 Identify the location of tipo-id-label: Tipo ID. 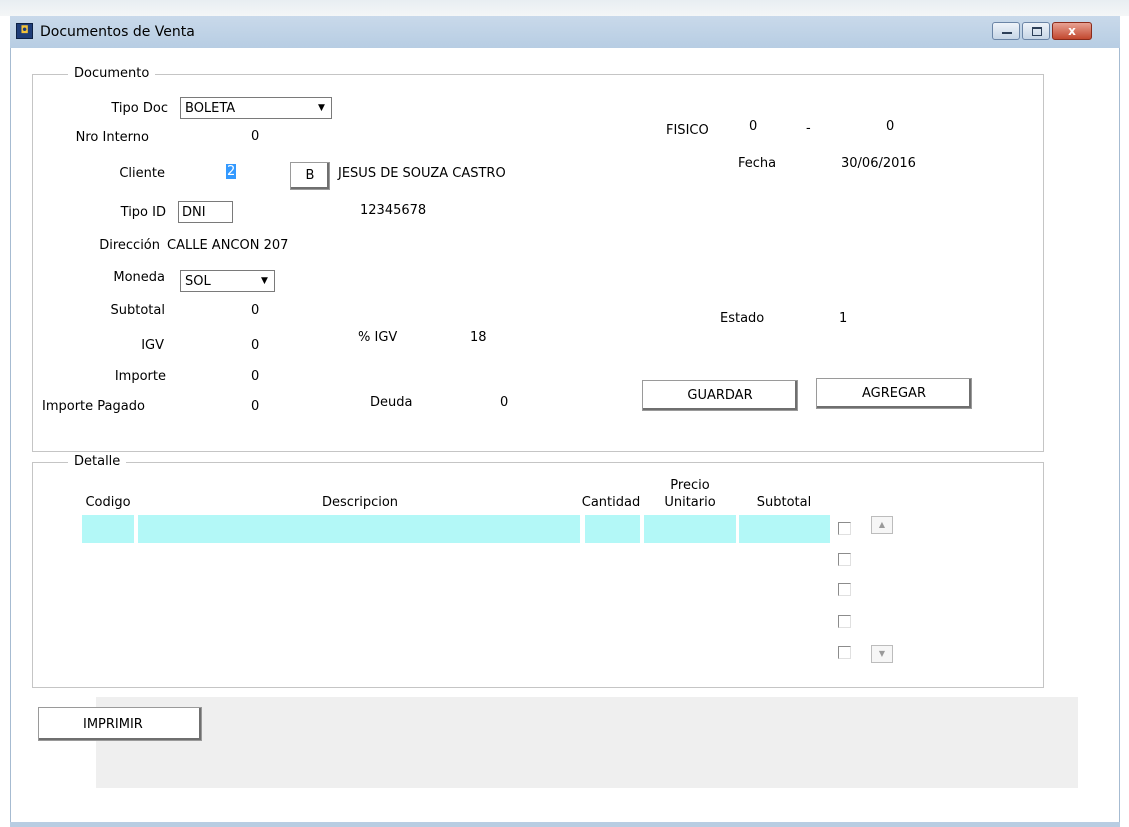
(143, 212).